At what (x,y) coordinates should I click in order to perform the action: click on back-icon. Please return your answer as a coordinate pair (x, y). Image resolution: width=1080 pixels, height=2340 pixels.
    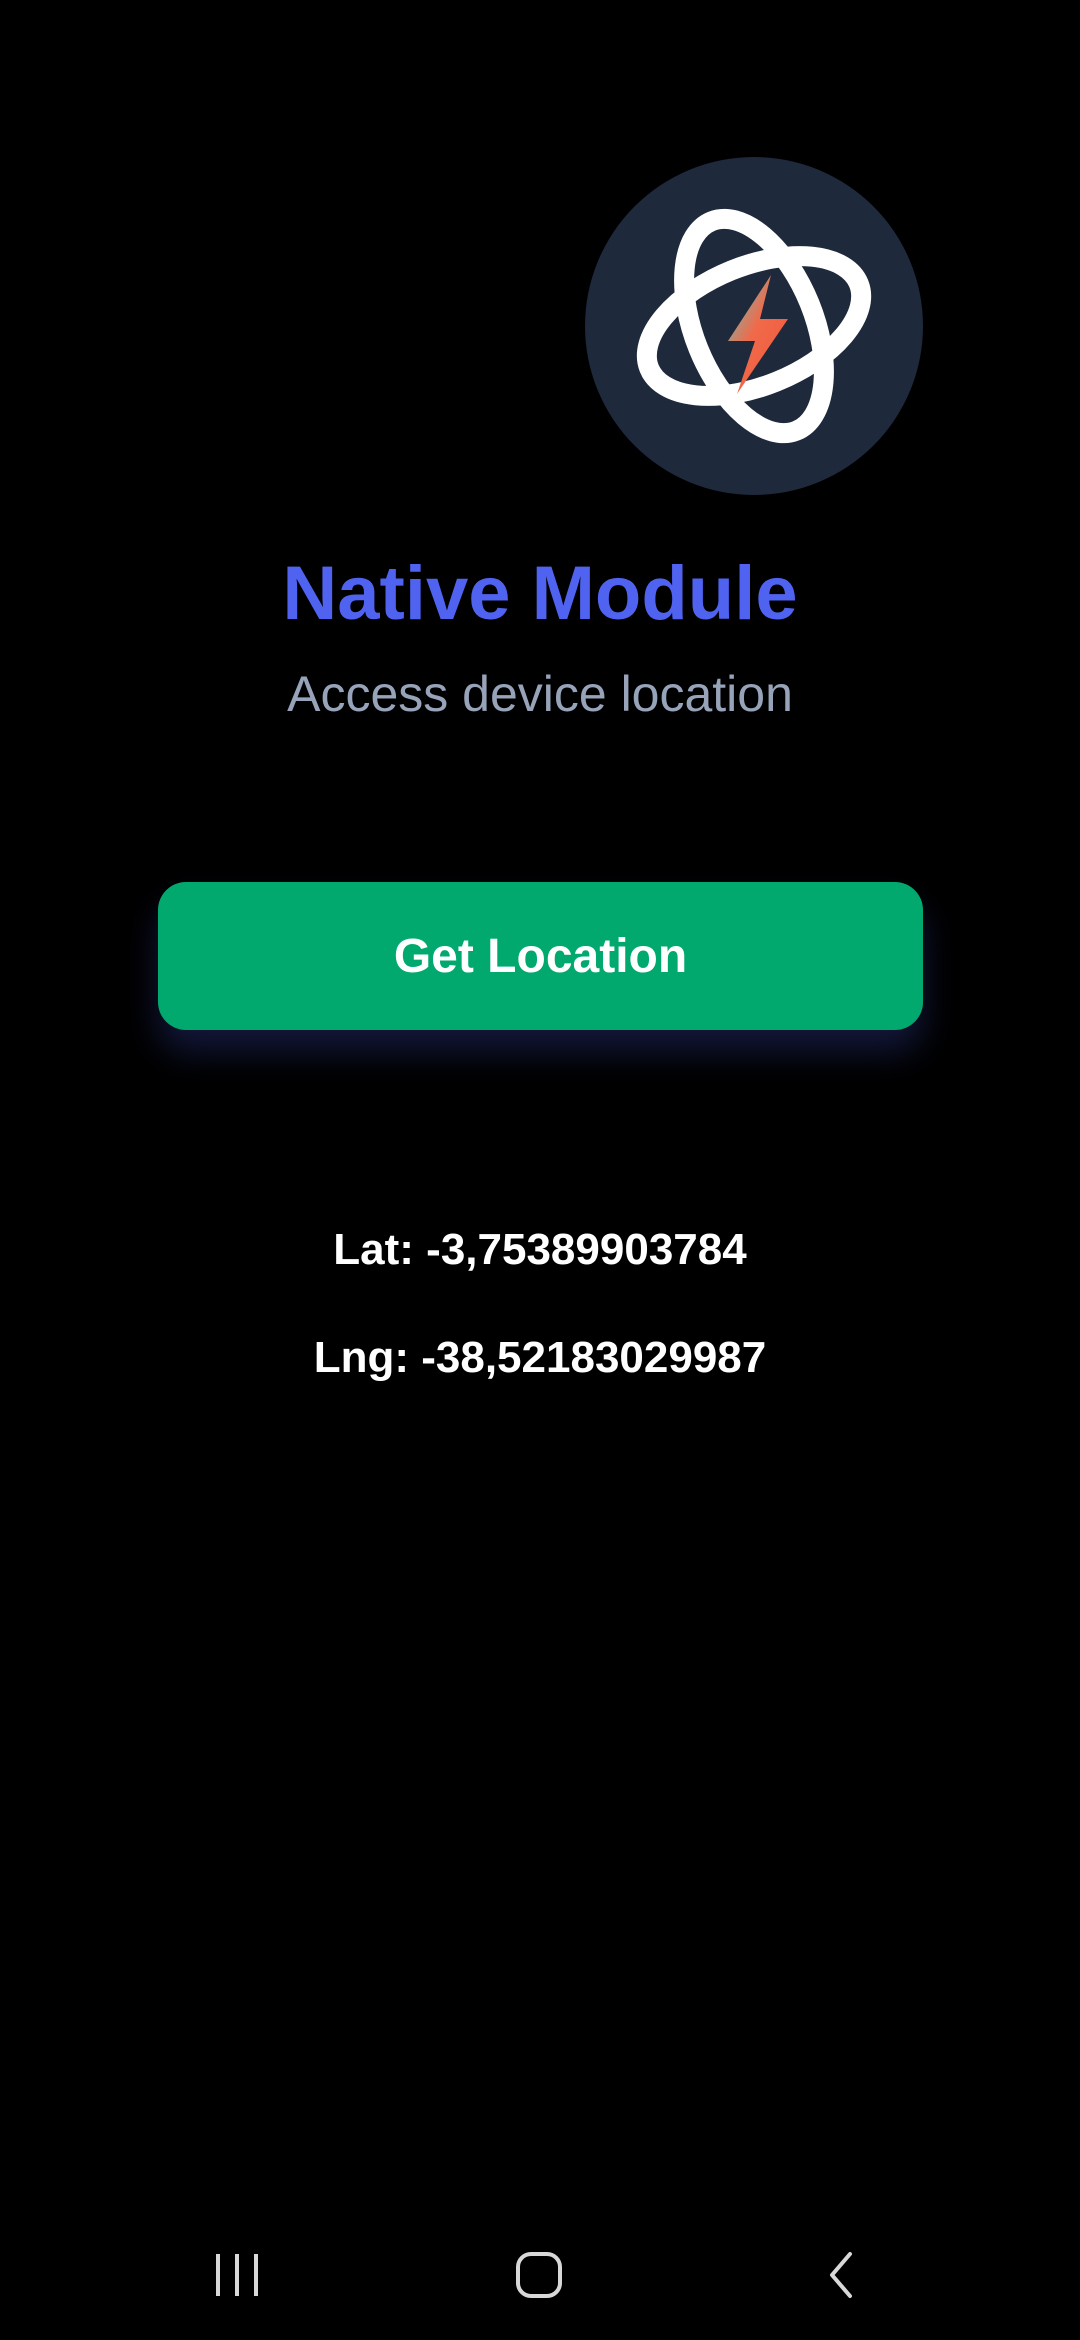
    Looking at the image, I should click on (841, 2275).